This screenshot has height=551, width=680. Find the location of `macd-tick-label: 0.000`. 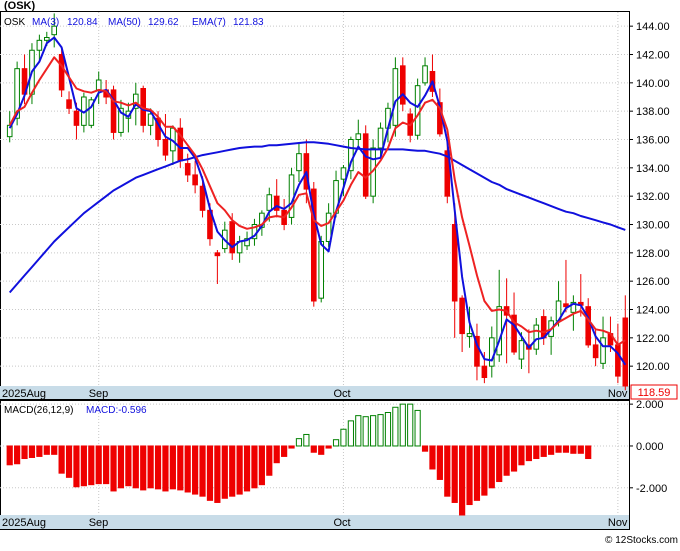

macd-tick-label: 0.000 is located at coordinates (650, 447).